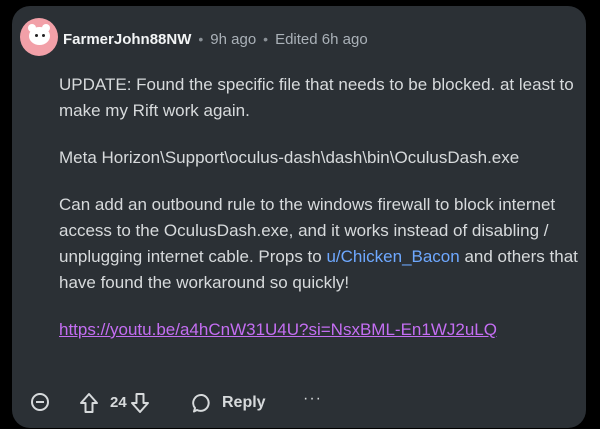  I want to click on comment-actions: 24 Reply ···, so click(176, 403).